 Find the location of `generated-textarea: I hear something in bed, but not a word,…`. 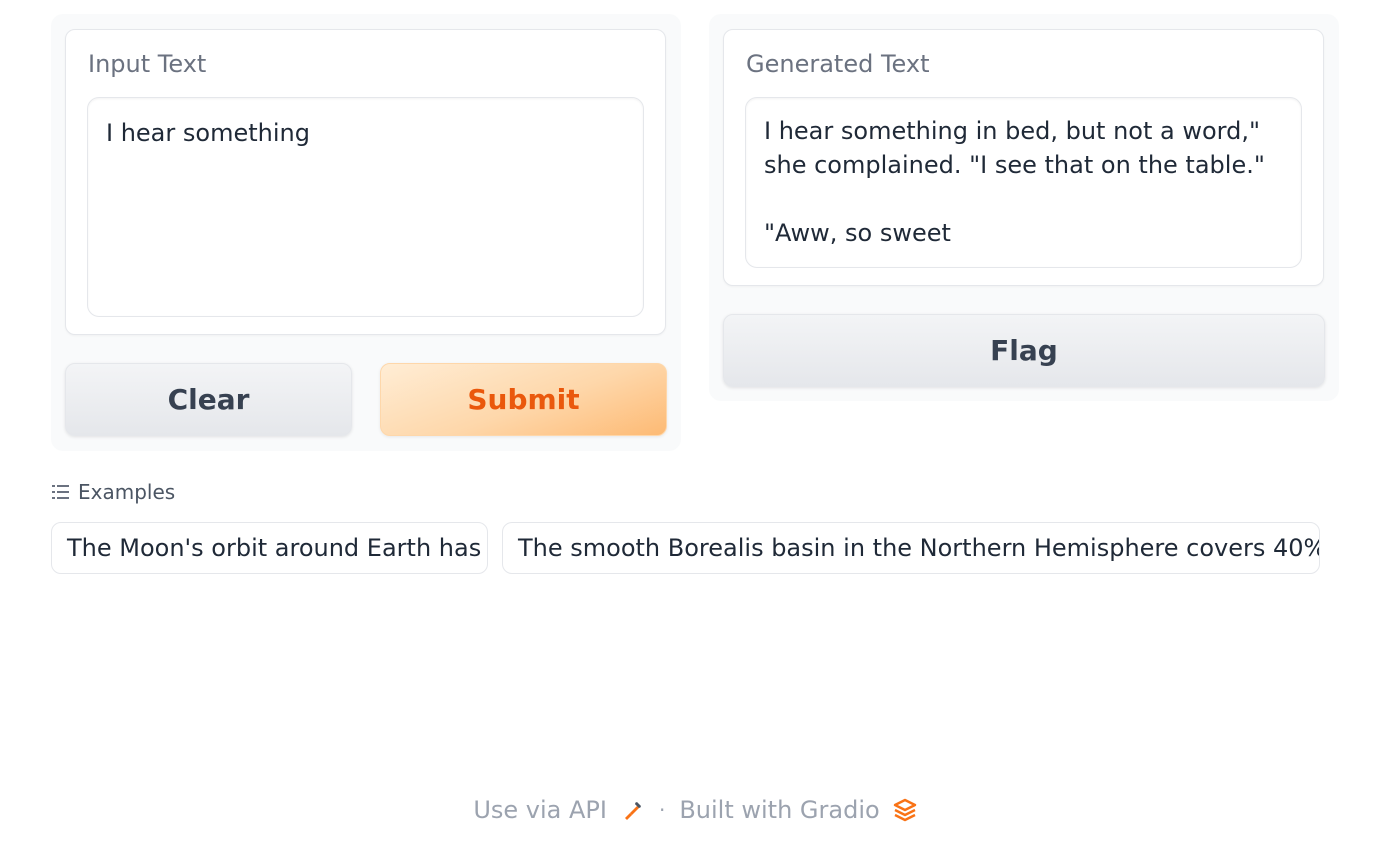

generated-textarea: I hear something in bed, but not a word,… is located at coordinates (1023, 182).